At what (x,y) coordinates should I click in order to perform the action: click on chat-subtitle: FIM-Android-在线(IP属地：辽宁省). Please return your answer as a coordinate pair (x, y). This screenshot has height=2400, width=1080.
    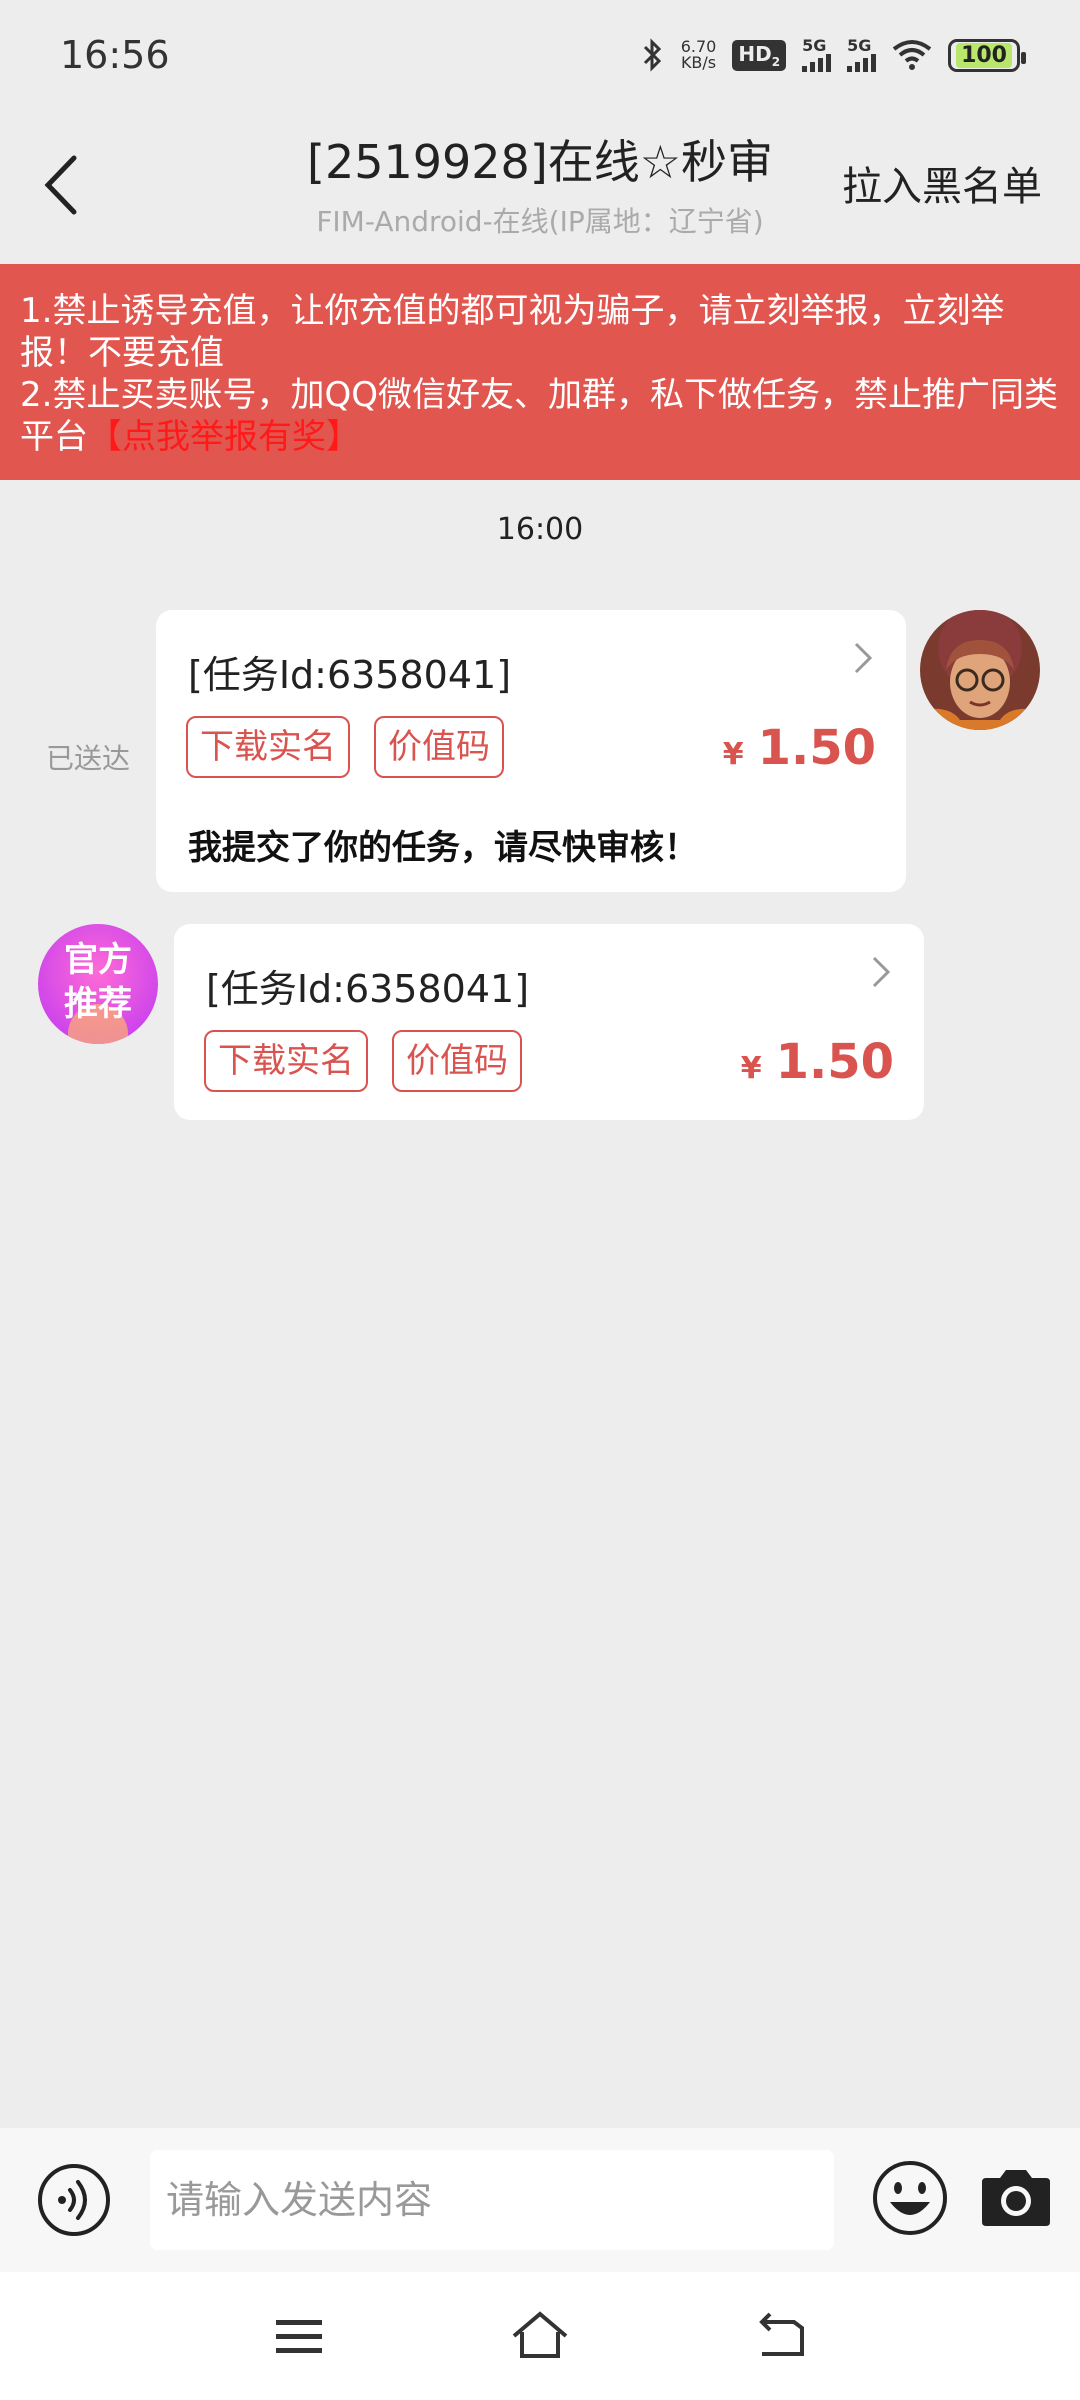
    Looking at the image, I should click on (540, 221).